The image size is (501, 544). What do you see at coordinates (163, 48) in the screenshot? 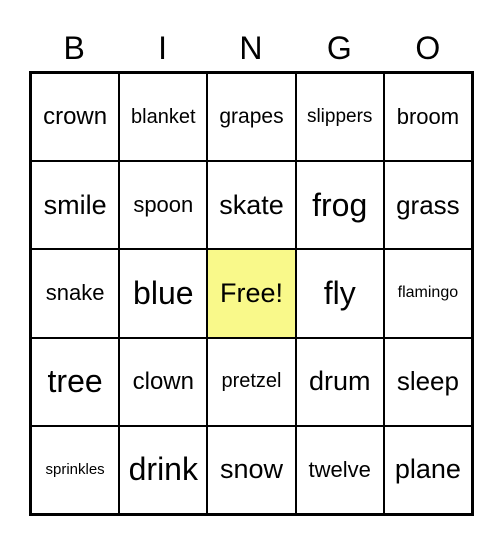
I see `header-letter-i: I` at bounding box center [163, 48].